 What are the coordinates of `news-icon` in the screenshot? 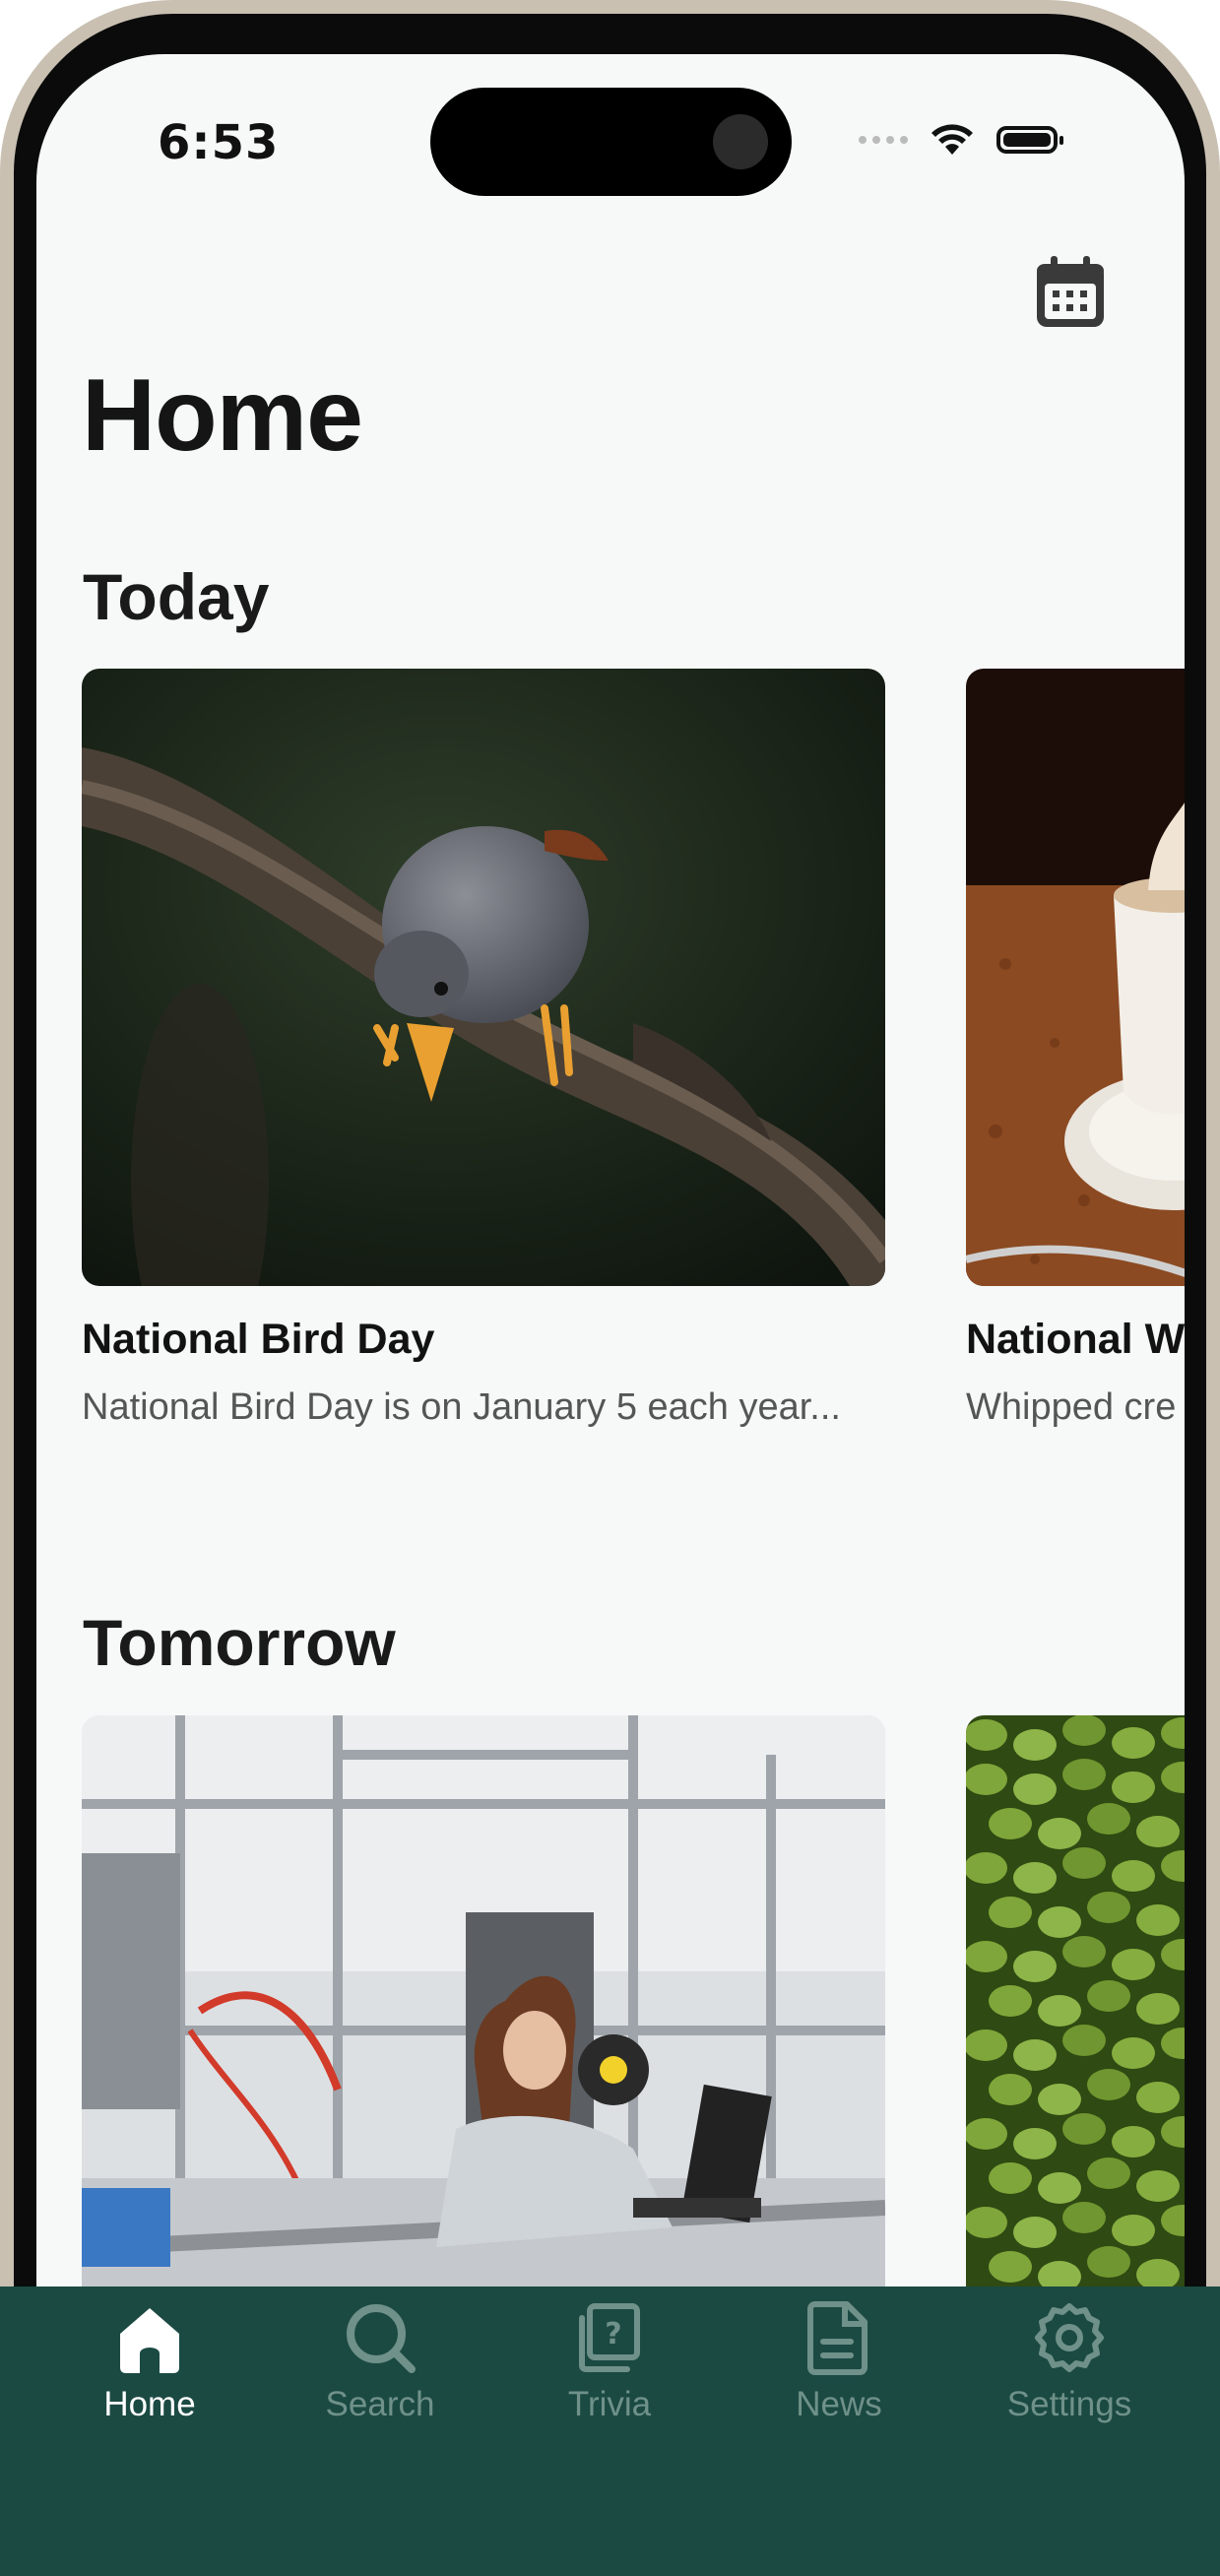 It's located at (837, 2338).